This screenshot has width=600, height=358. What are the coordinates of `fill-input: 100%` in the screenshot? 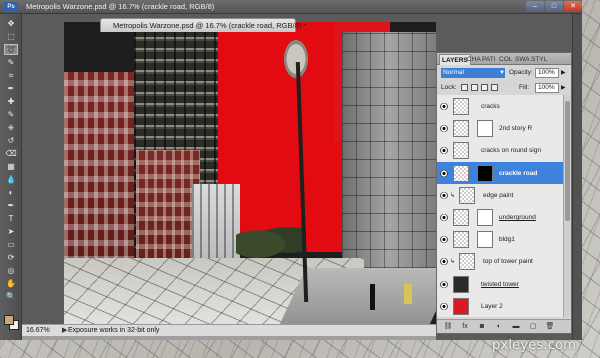 It's located at (547, 88).